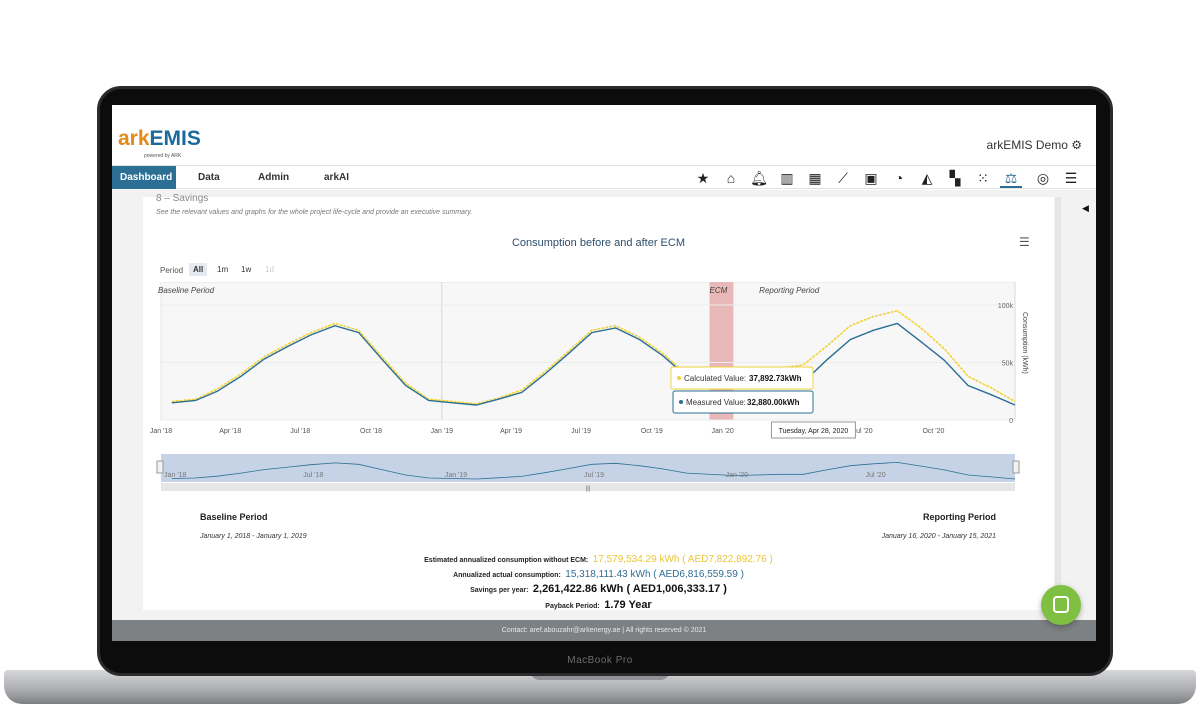 This screenshot has height=710, width=1200. What do you see at coordinates (927, 178) in the screenshot?
I see `area-chart-icon: ◭` at bounding box center [927, 178].